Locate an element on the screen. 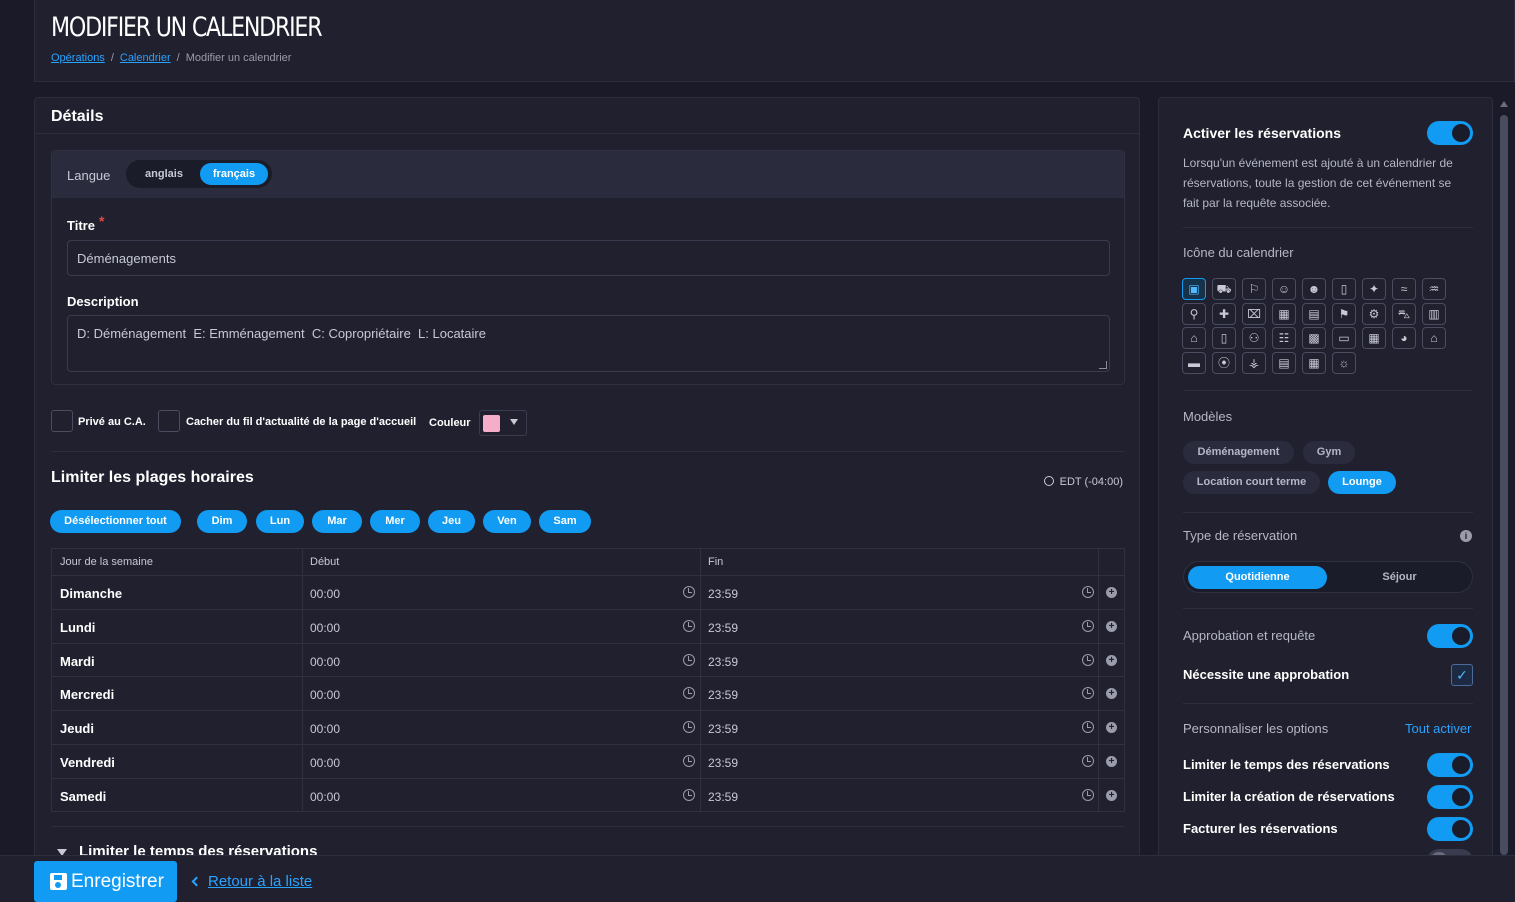  breadcrumb-operations-link: Opérations is located at coordinates (78, 58).